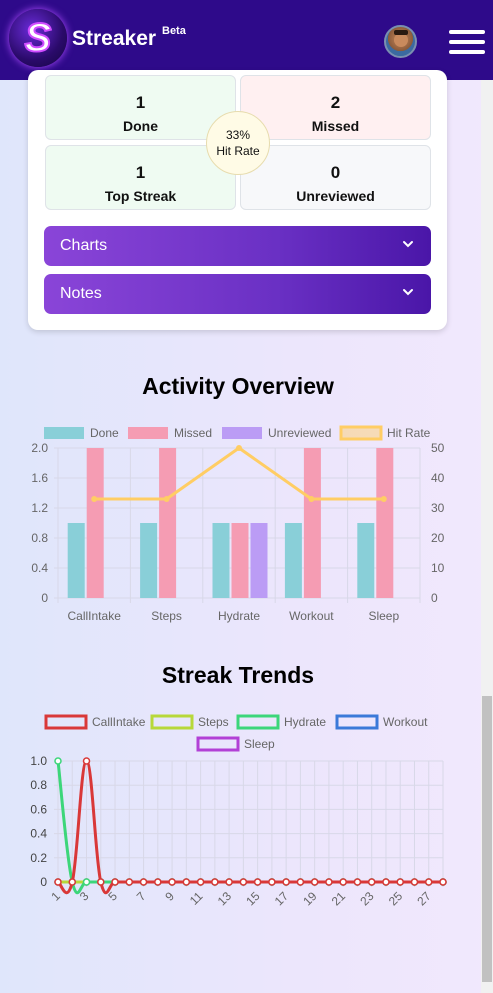 The height and width of the screenshot is (993, 493). What do you see at coordinates (193, 433) in the screenshot?
I see `legend-label-1: Missed` at bounding box center [193, 433].